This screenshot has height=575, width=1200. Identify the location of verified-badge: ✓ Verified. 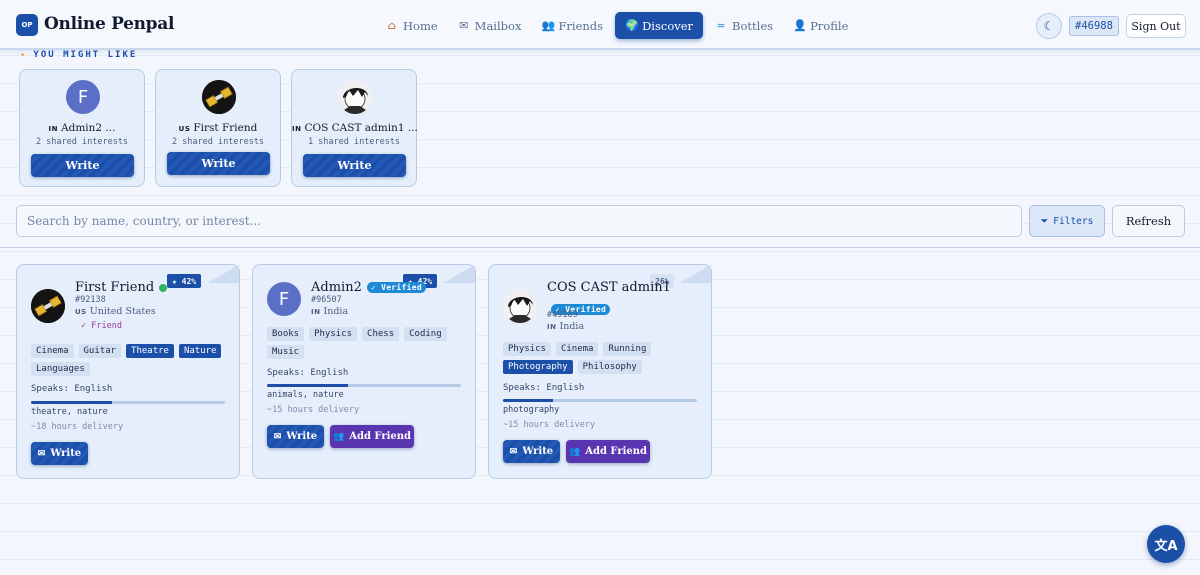
(396, 287).